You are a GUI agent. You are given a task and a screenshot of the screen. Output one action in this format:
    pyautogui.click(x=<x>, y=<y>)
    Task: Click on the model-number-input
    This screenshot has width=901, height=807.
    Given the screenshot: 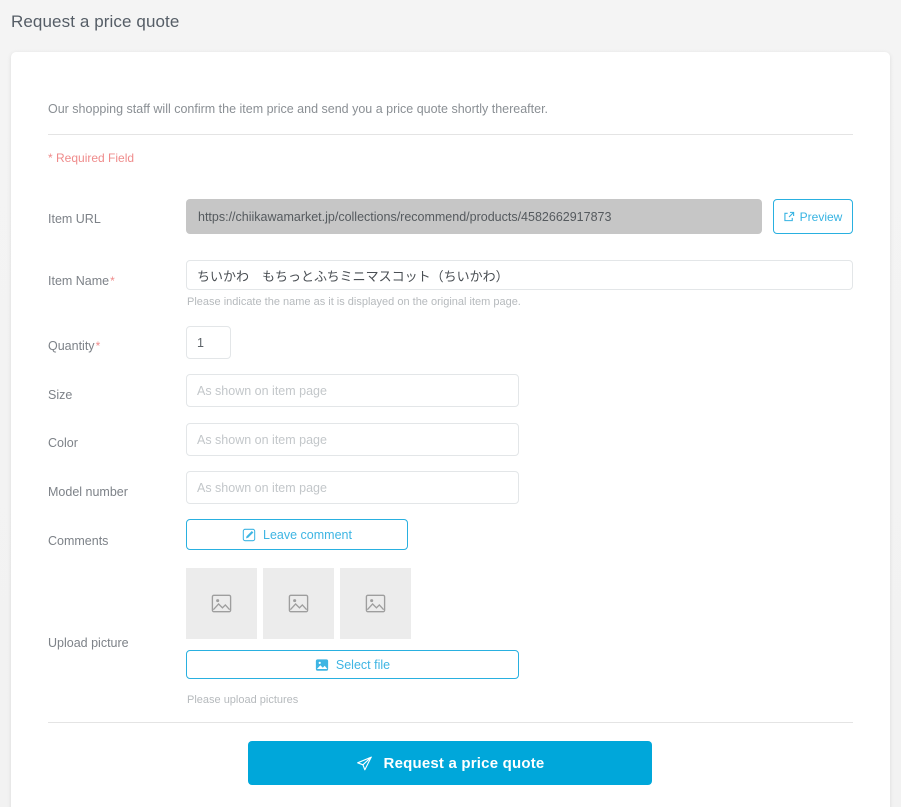 What is the action you would take?
    pyautogui.click(x=352, y=487)
    